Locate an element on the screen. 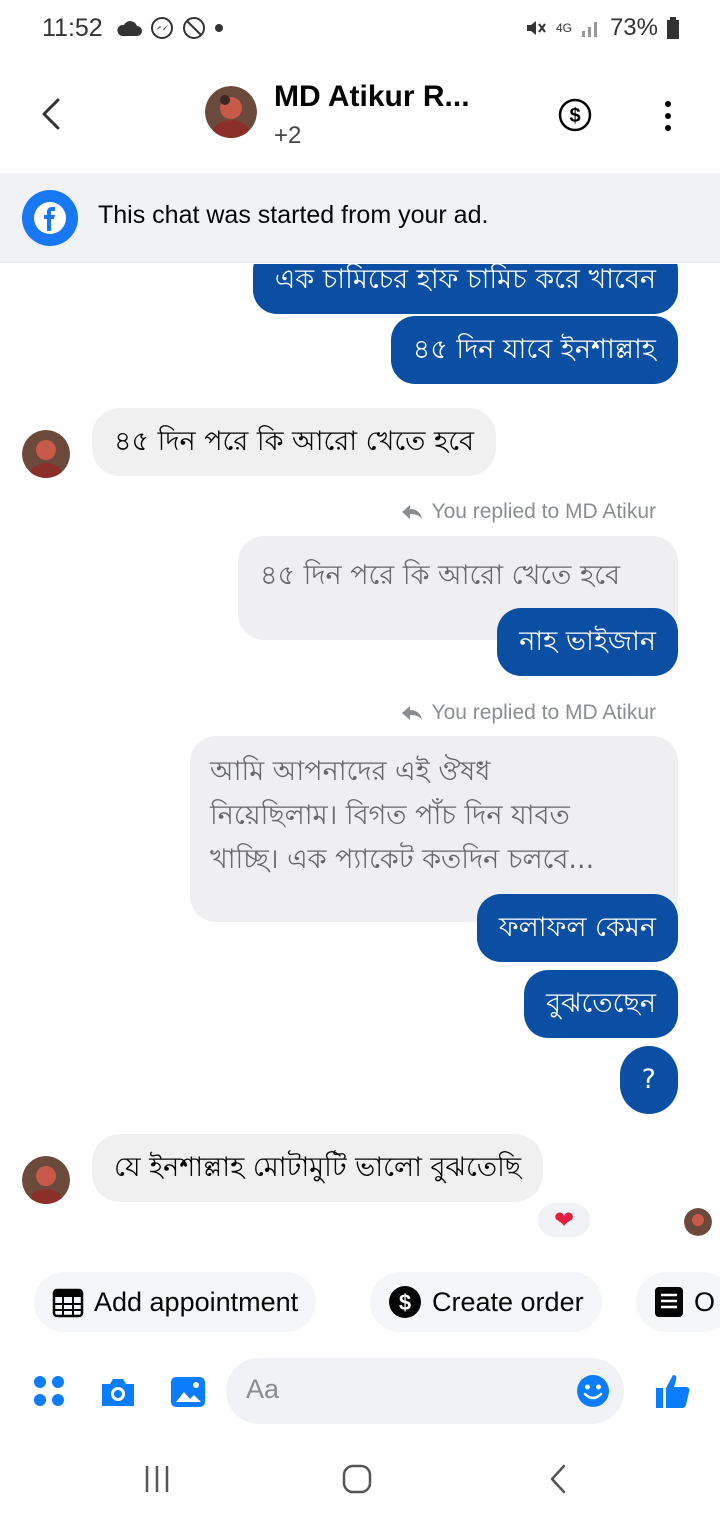  thumbs-up-icon is located at coordinates (673, 1391).